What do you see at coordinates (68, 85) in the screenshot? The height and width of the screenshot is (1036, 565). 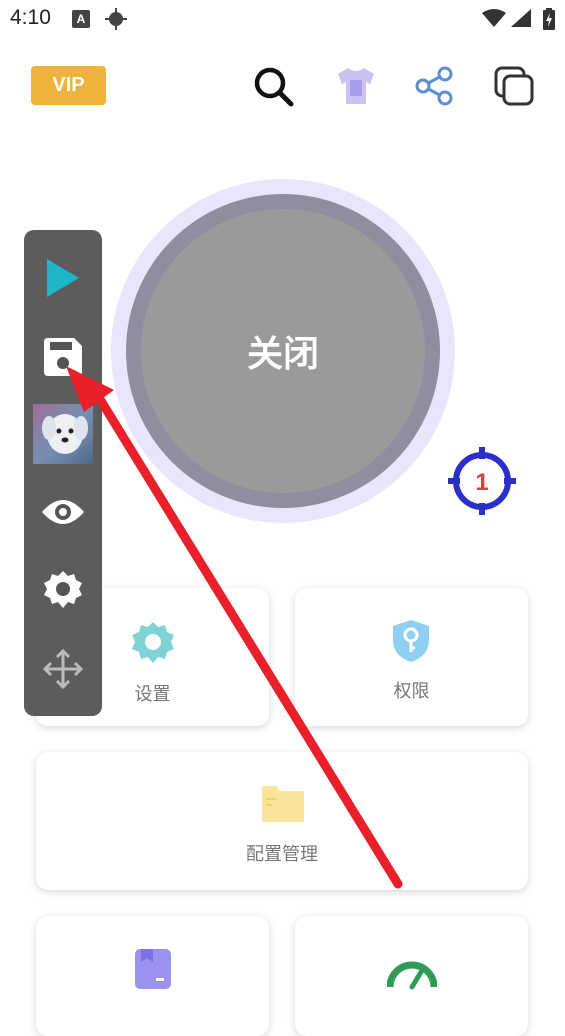 I see `vip-badge: VIP` at bounding box center [68, 85].